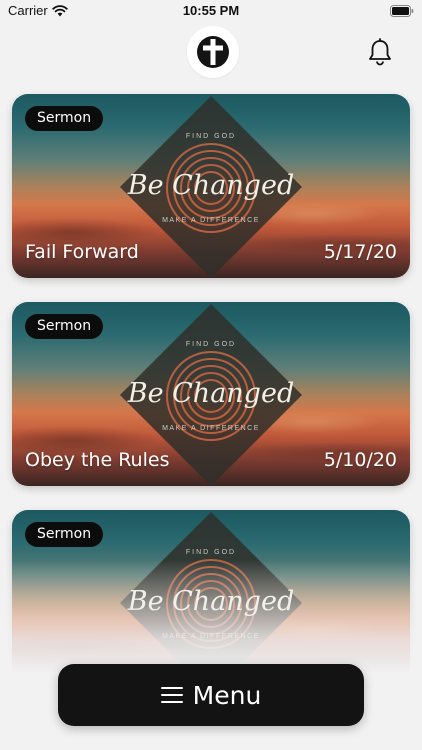  I want to click on menu-label: Menu, so click(227, 695).